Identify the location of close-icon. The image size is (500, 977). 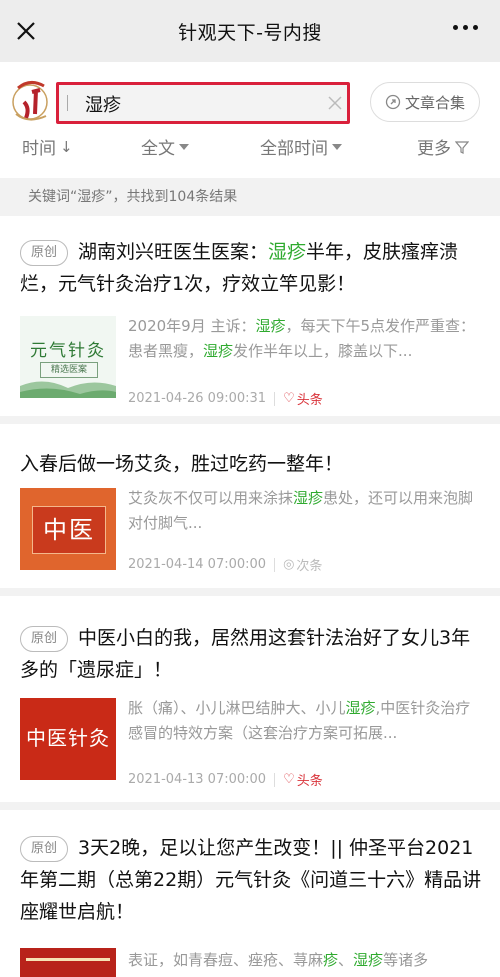
(26, 31).